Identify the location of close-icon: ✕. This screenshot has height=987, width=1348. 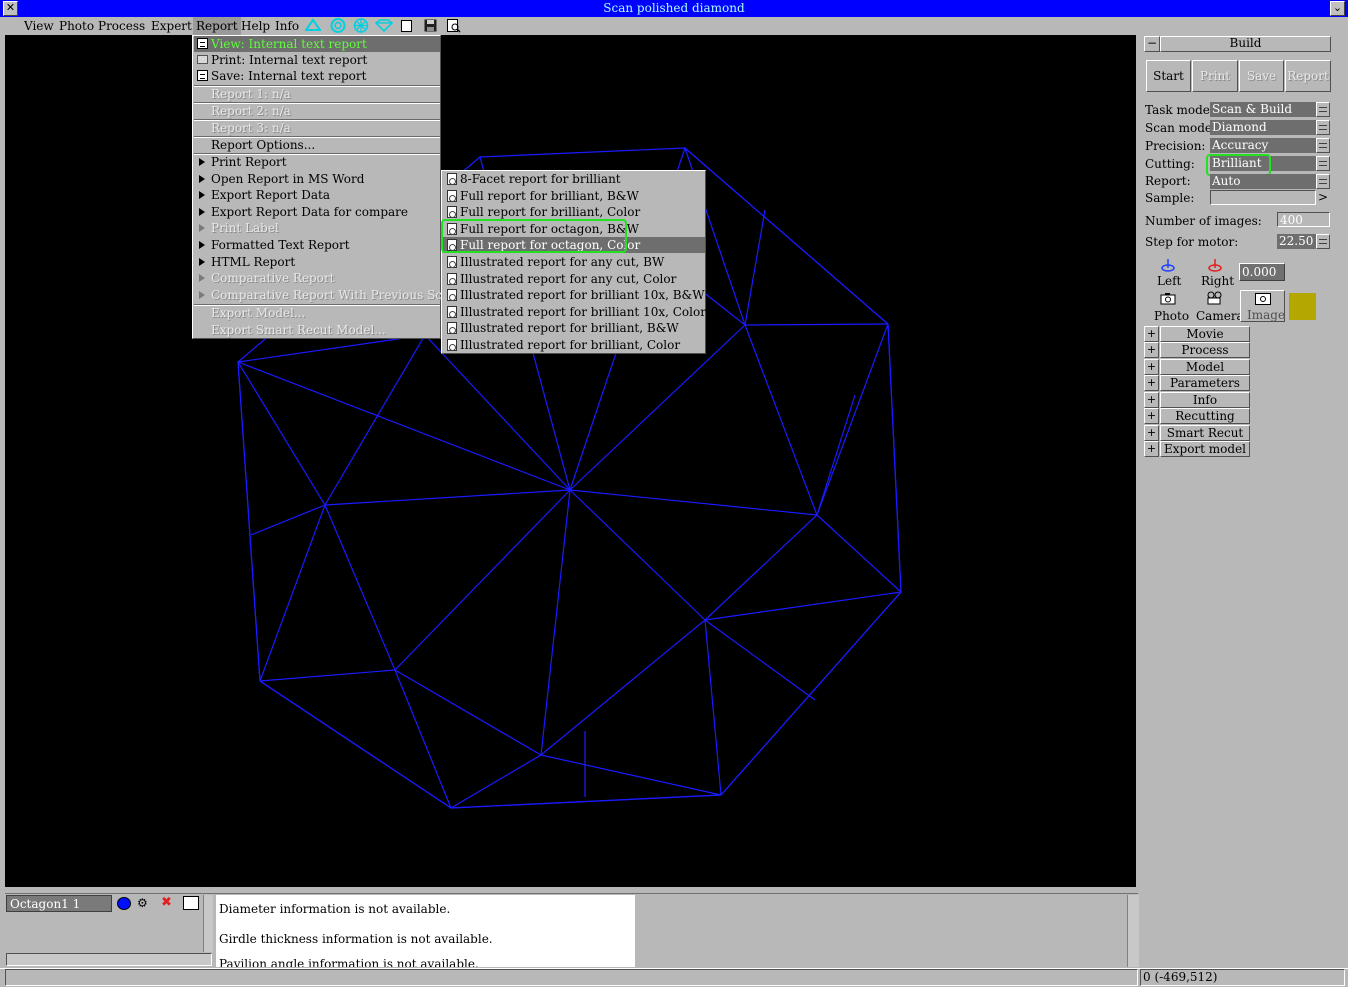
(10, 8).